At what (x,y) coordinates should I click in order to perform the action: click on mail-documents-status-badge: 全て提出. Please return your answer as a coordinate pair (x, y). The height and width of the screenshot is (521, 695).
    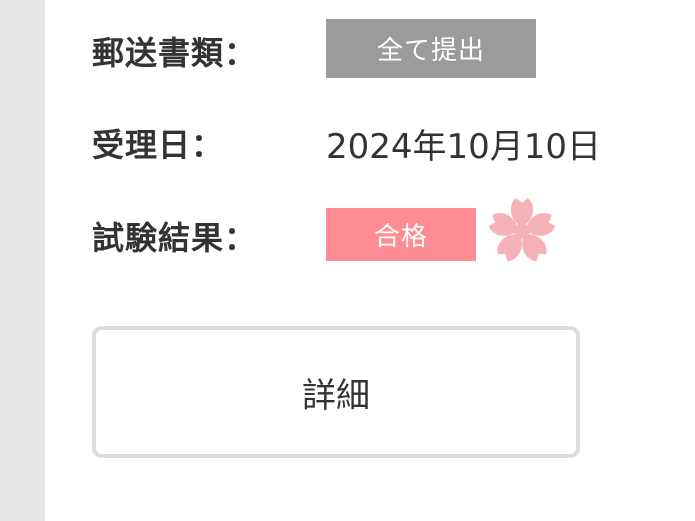
    Looking at the image, I should click on (431, 48).